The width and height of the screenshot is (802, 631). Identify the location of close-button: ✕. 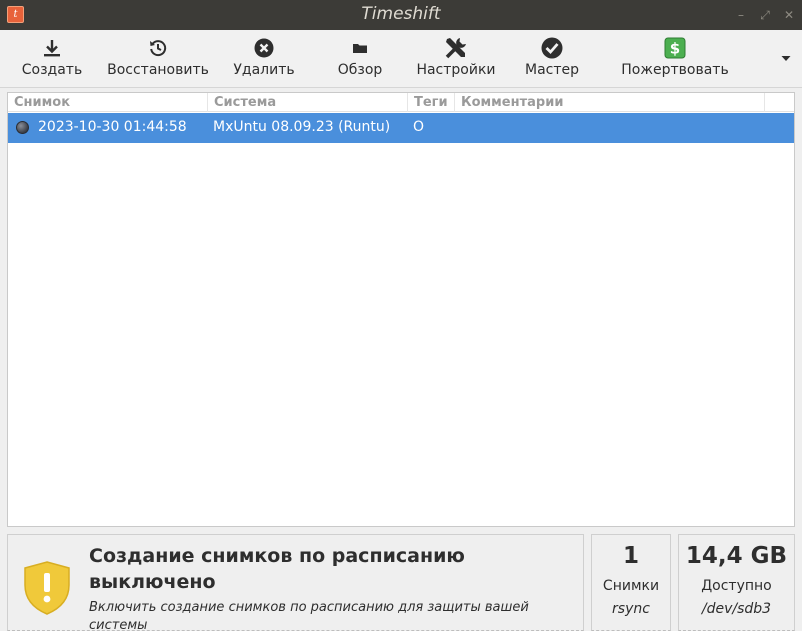
(789, 15).